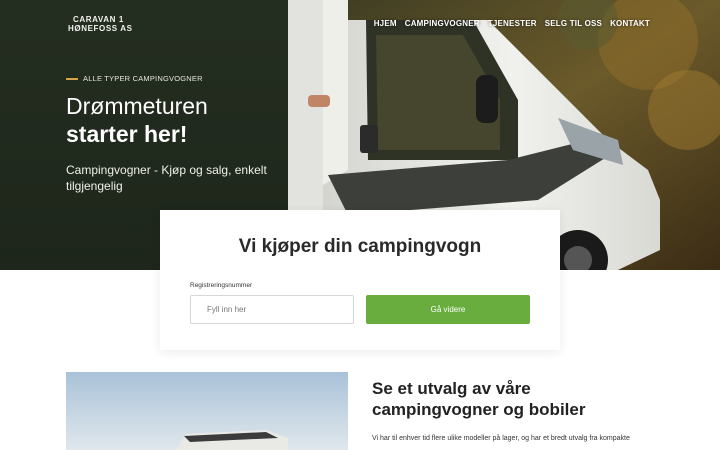  Describe the element at coordinates (173, 120) in the screenshot. I see `hero-title: Drømmeturen starter her!` at that location.